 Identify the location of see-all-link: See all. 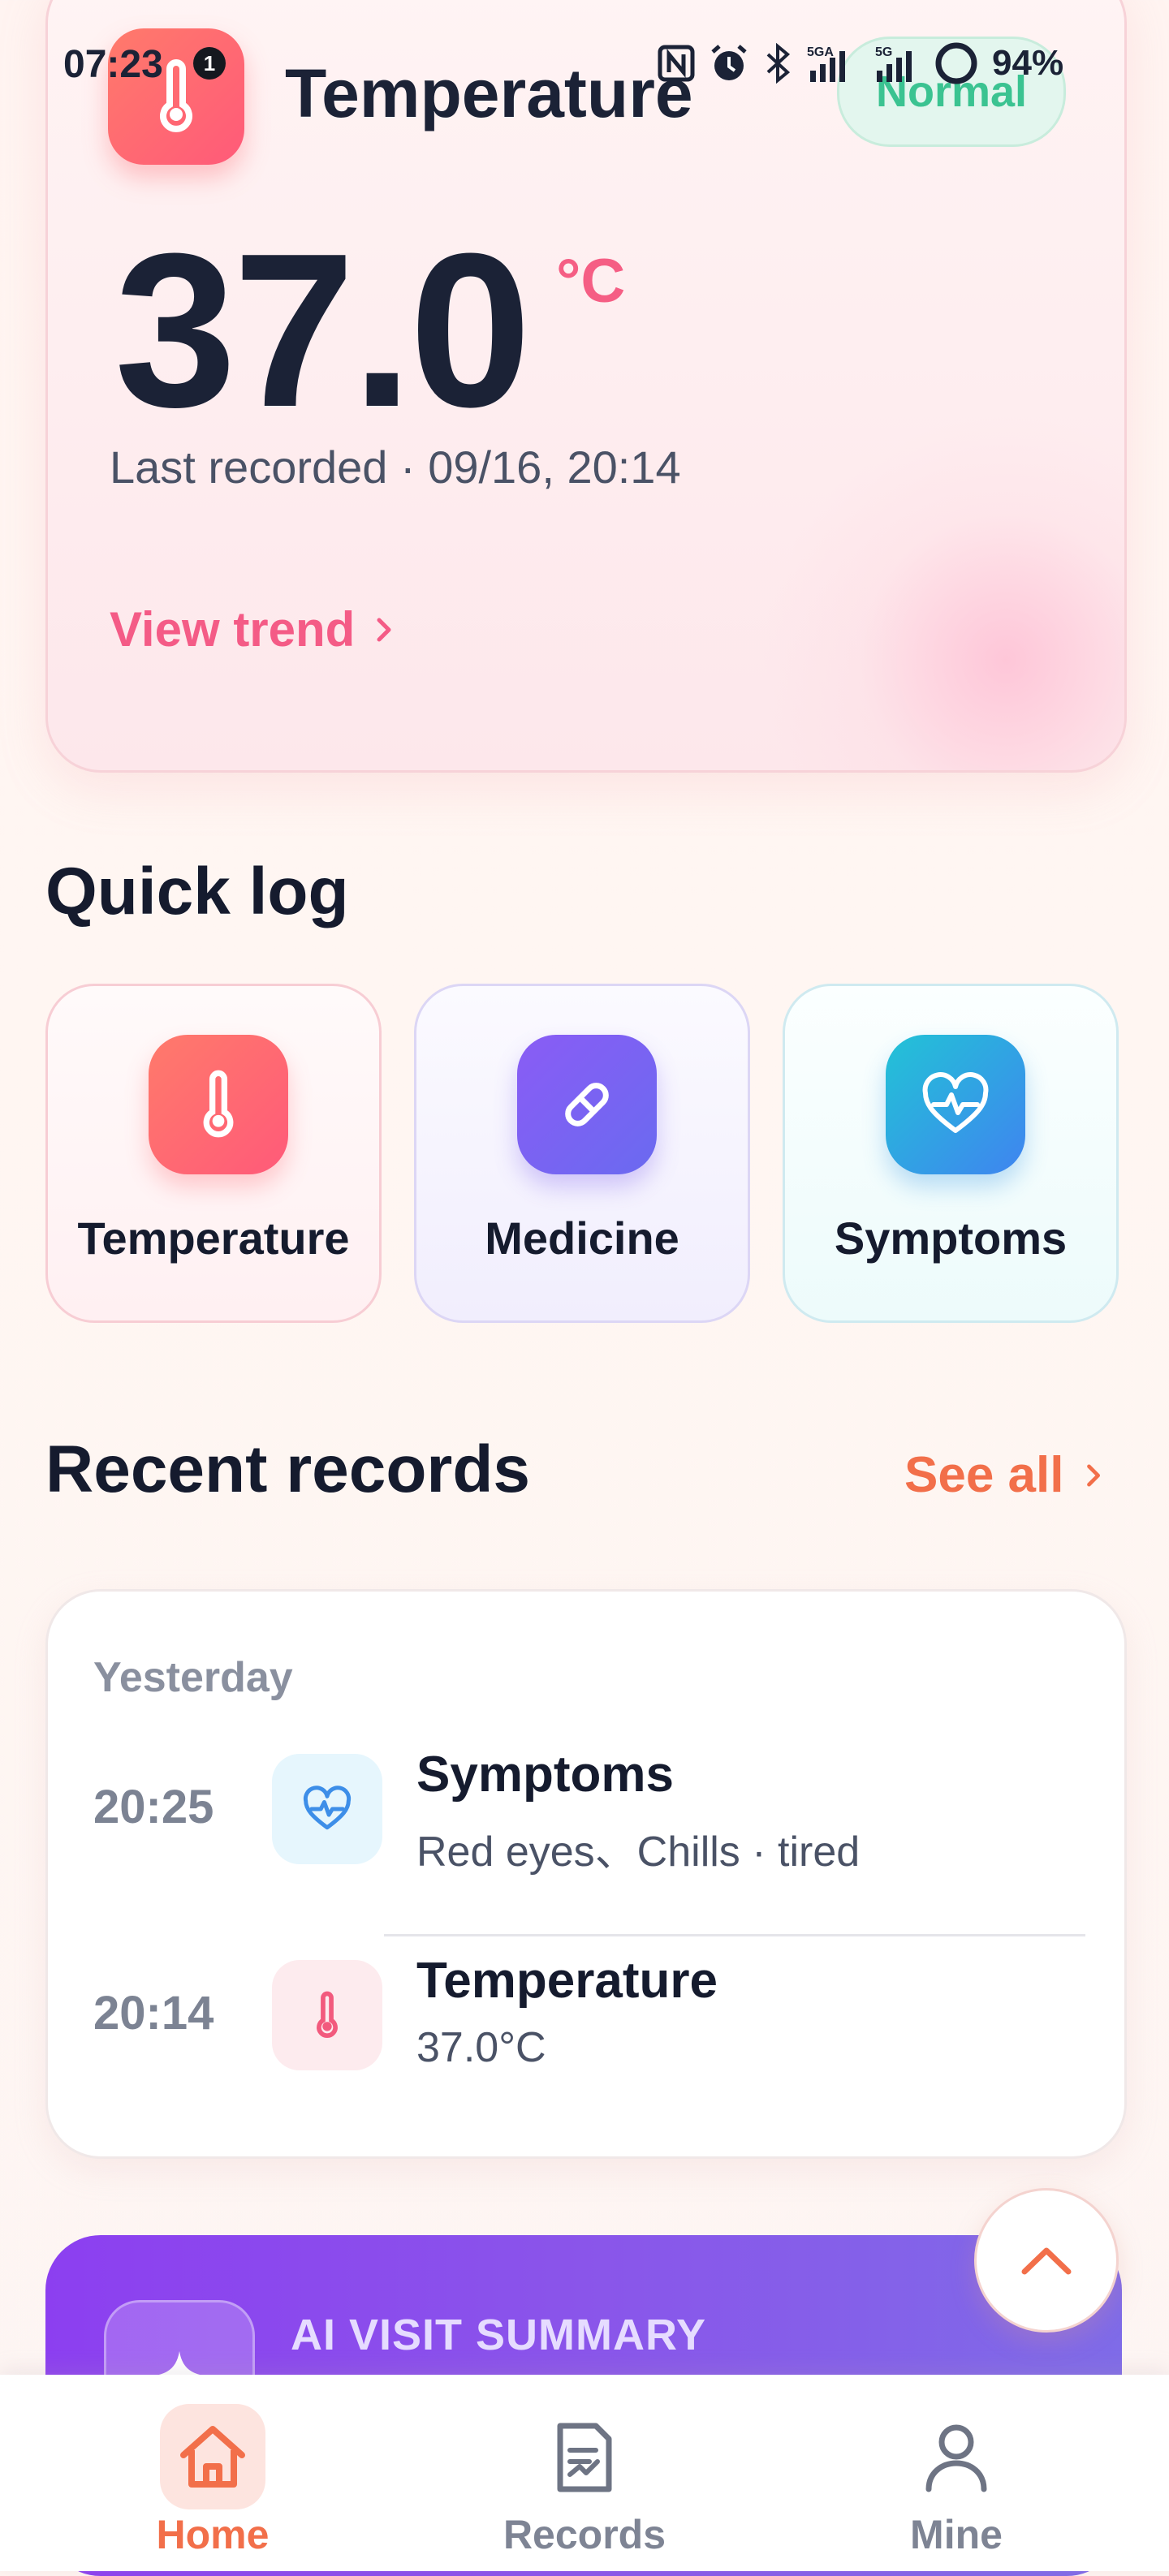
(1005, 1475).